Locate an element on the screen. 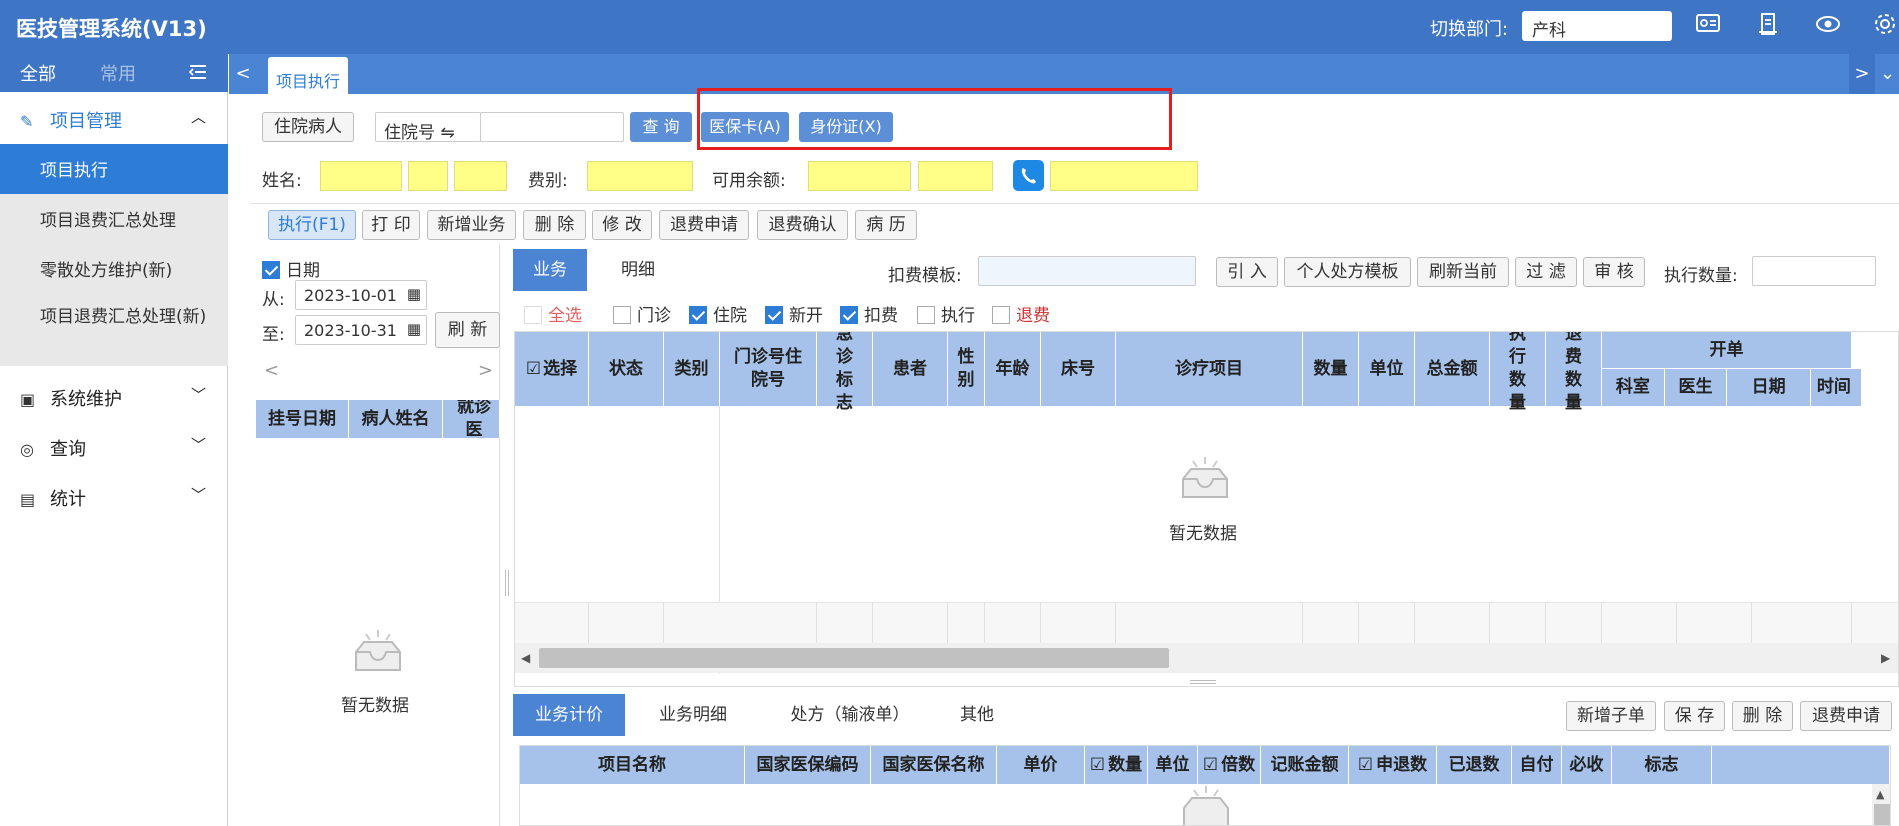 The height and width of the screenshot is (826, 1899). field-type-select: 住院号 ⇋ is located at coordinates (428, 127).